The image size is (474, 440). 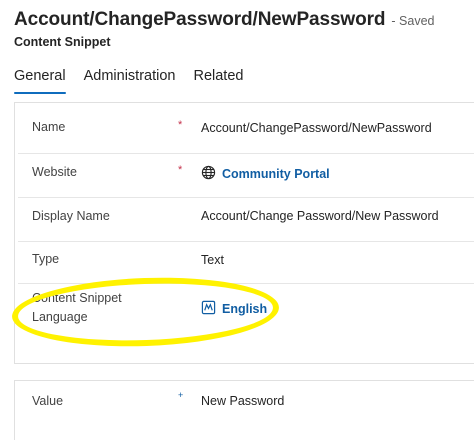 I want to click on field-value-value: New Password, so click(x=242, y=401).